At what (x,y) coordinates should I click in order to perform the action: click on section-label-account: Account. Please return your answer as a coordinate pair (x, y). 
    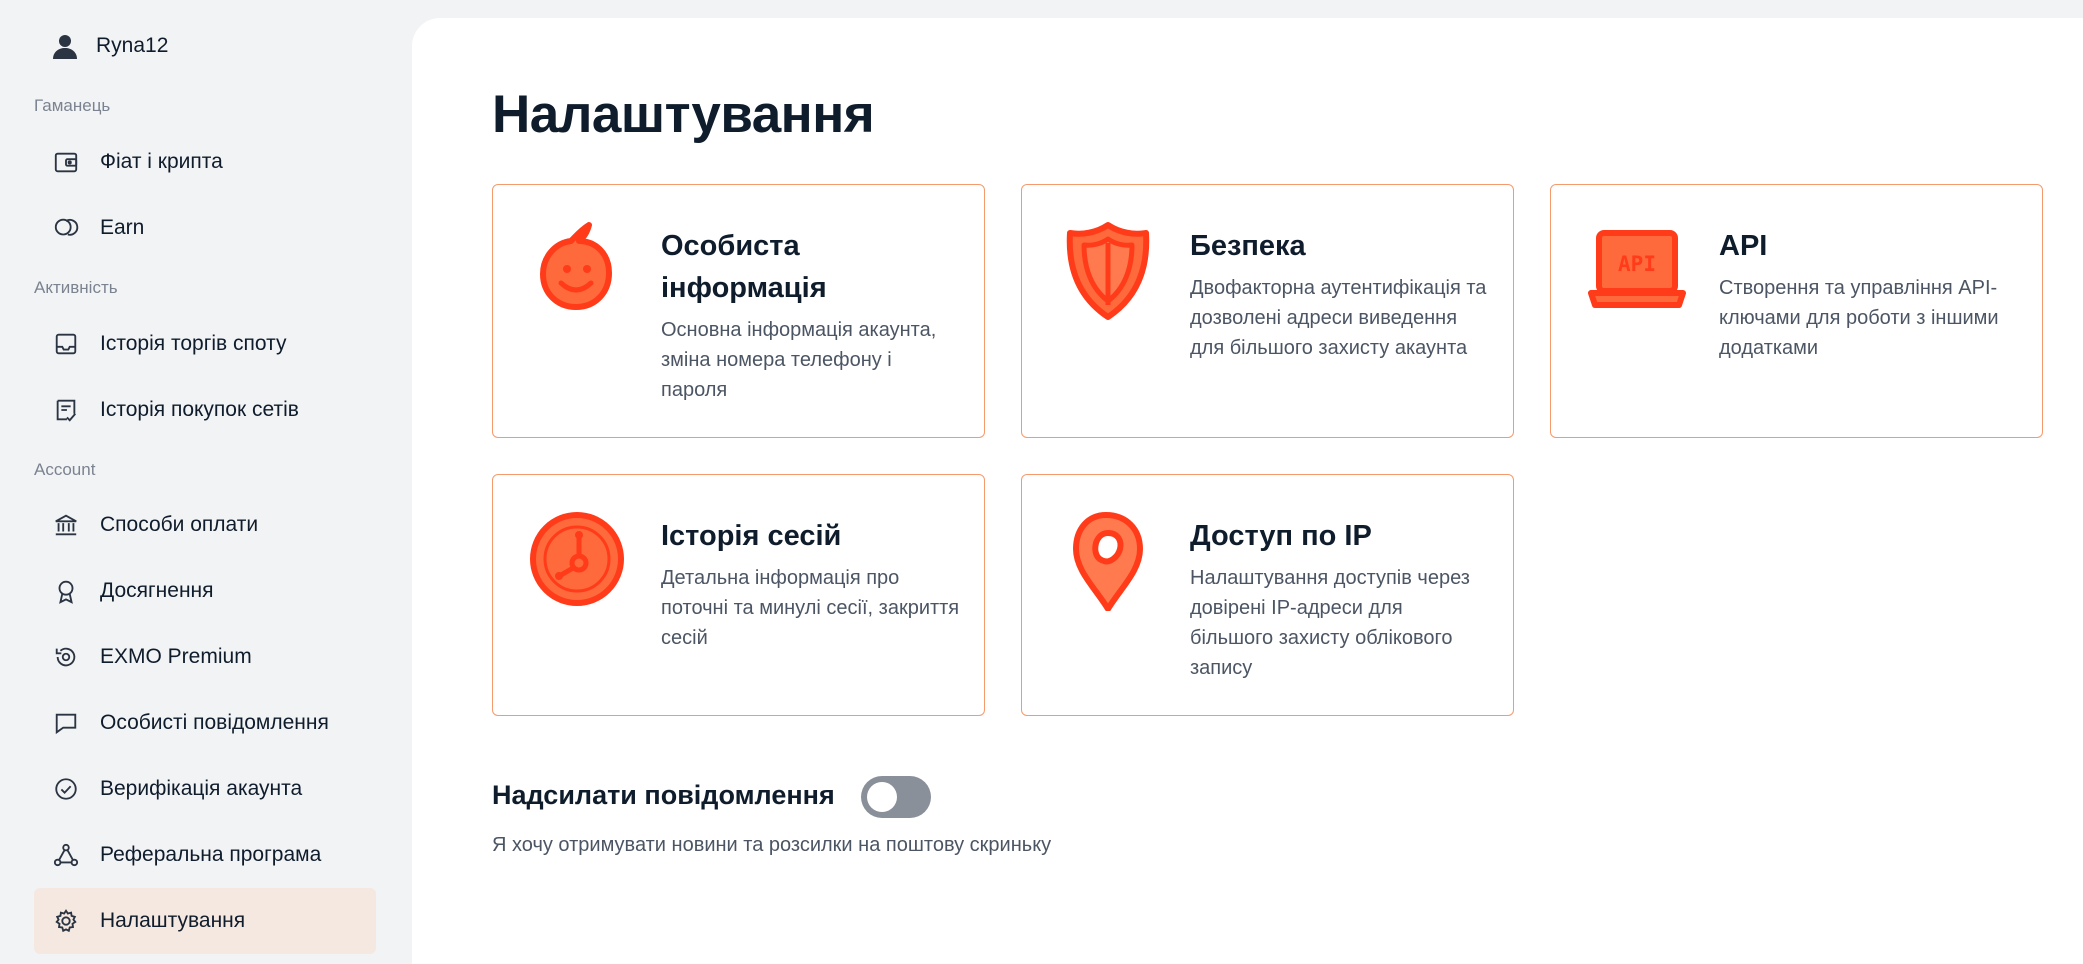
    Looking at the image, I should click on (65, 469).